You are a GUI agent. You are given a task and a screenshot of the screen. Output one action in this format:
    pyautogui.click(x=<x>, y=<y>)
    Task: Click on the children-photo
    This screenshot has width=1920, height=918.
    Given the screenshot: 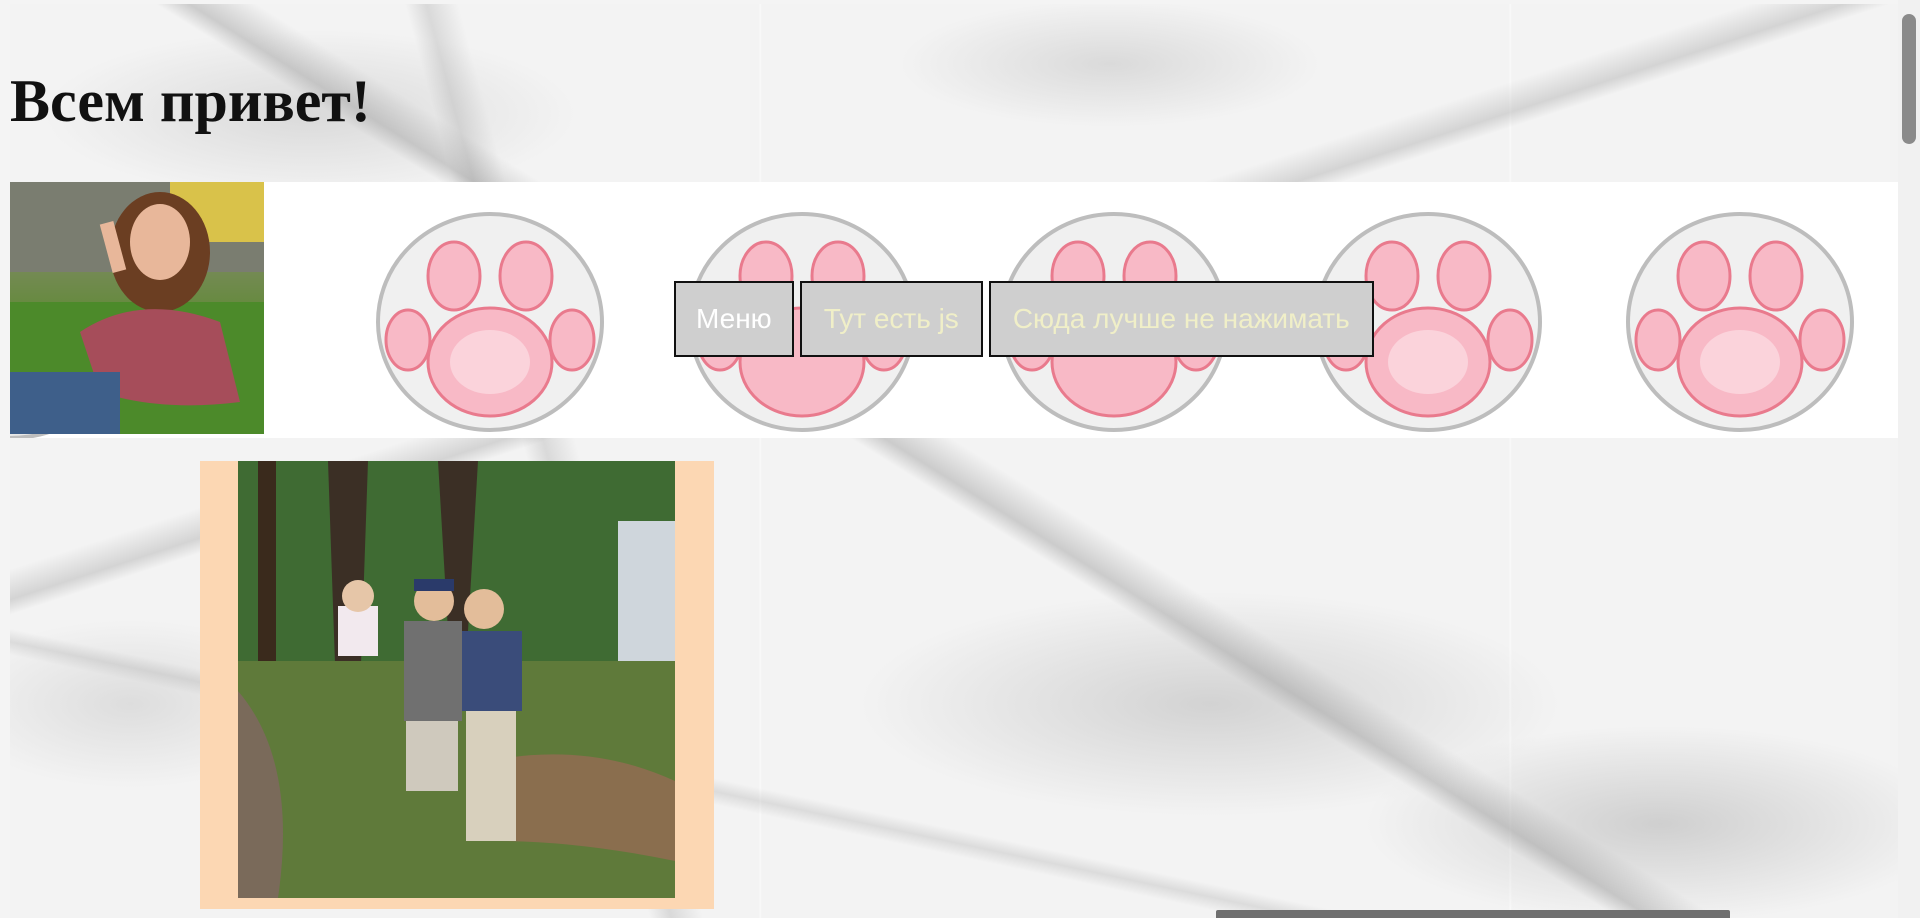 What is the action you would take?
    pyautogui.click(x=456, y=679)
    